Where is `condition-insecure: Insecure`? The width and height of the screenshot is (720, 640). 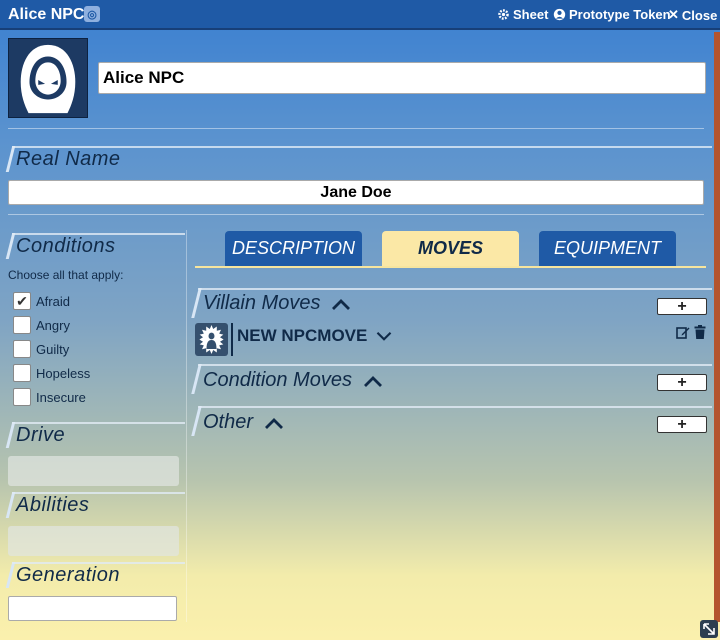
condition-insecure: Insecure is located at coordinates (49, 397).